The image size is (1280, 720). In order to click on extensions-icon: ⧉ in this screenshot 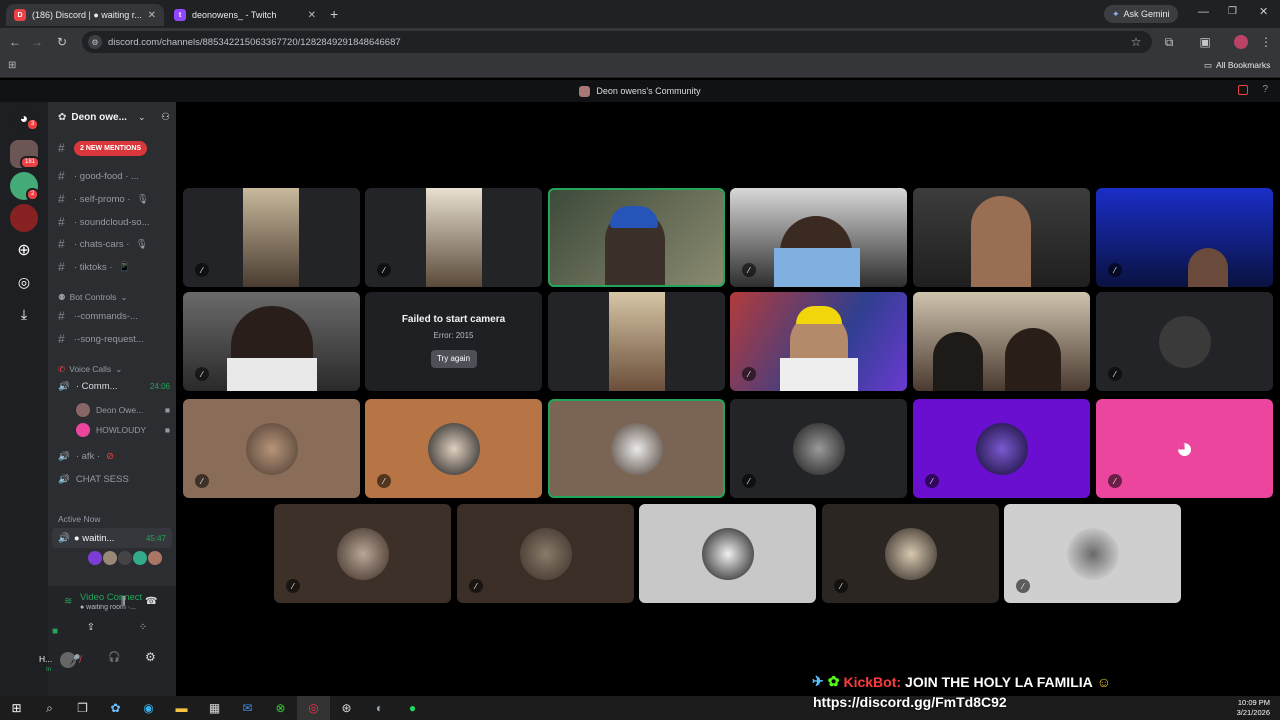, I will do `click(1169, 42)`.